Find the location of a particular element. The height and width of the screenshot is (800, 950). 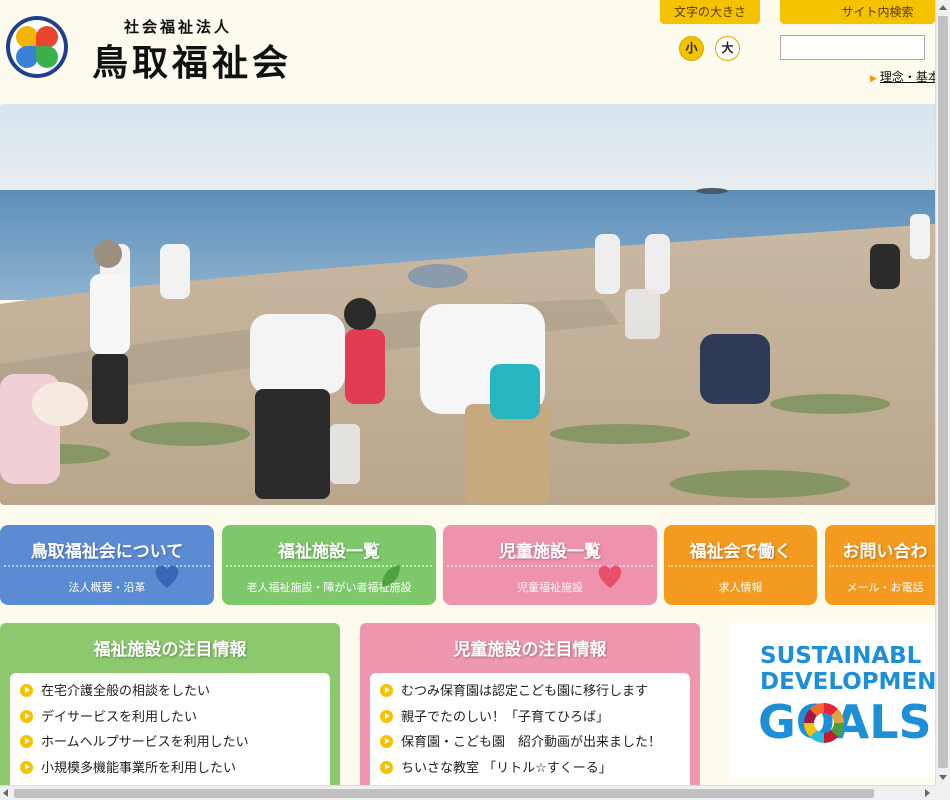

list-item: 親子でたのしい！「子育てひろば」 is located at coordinates (530, 718).